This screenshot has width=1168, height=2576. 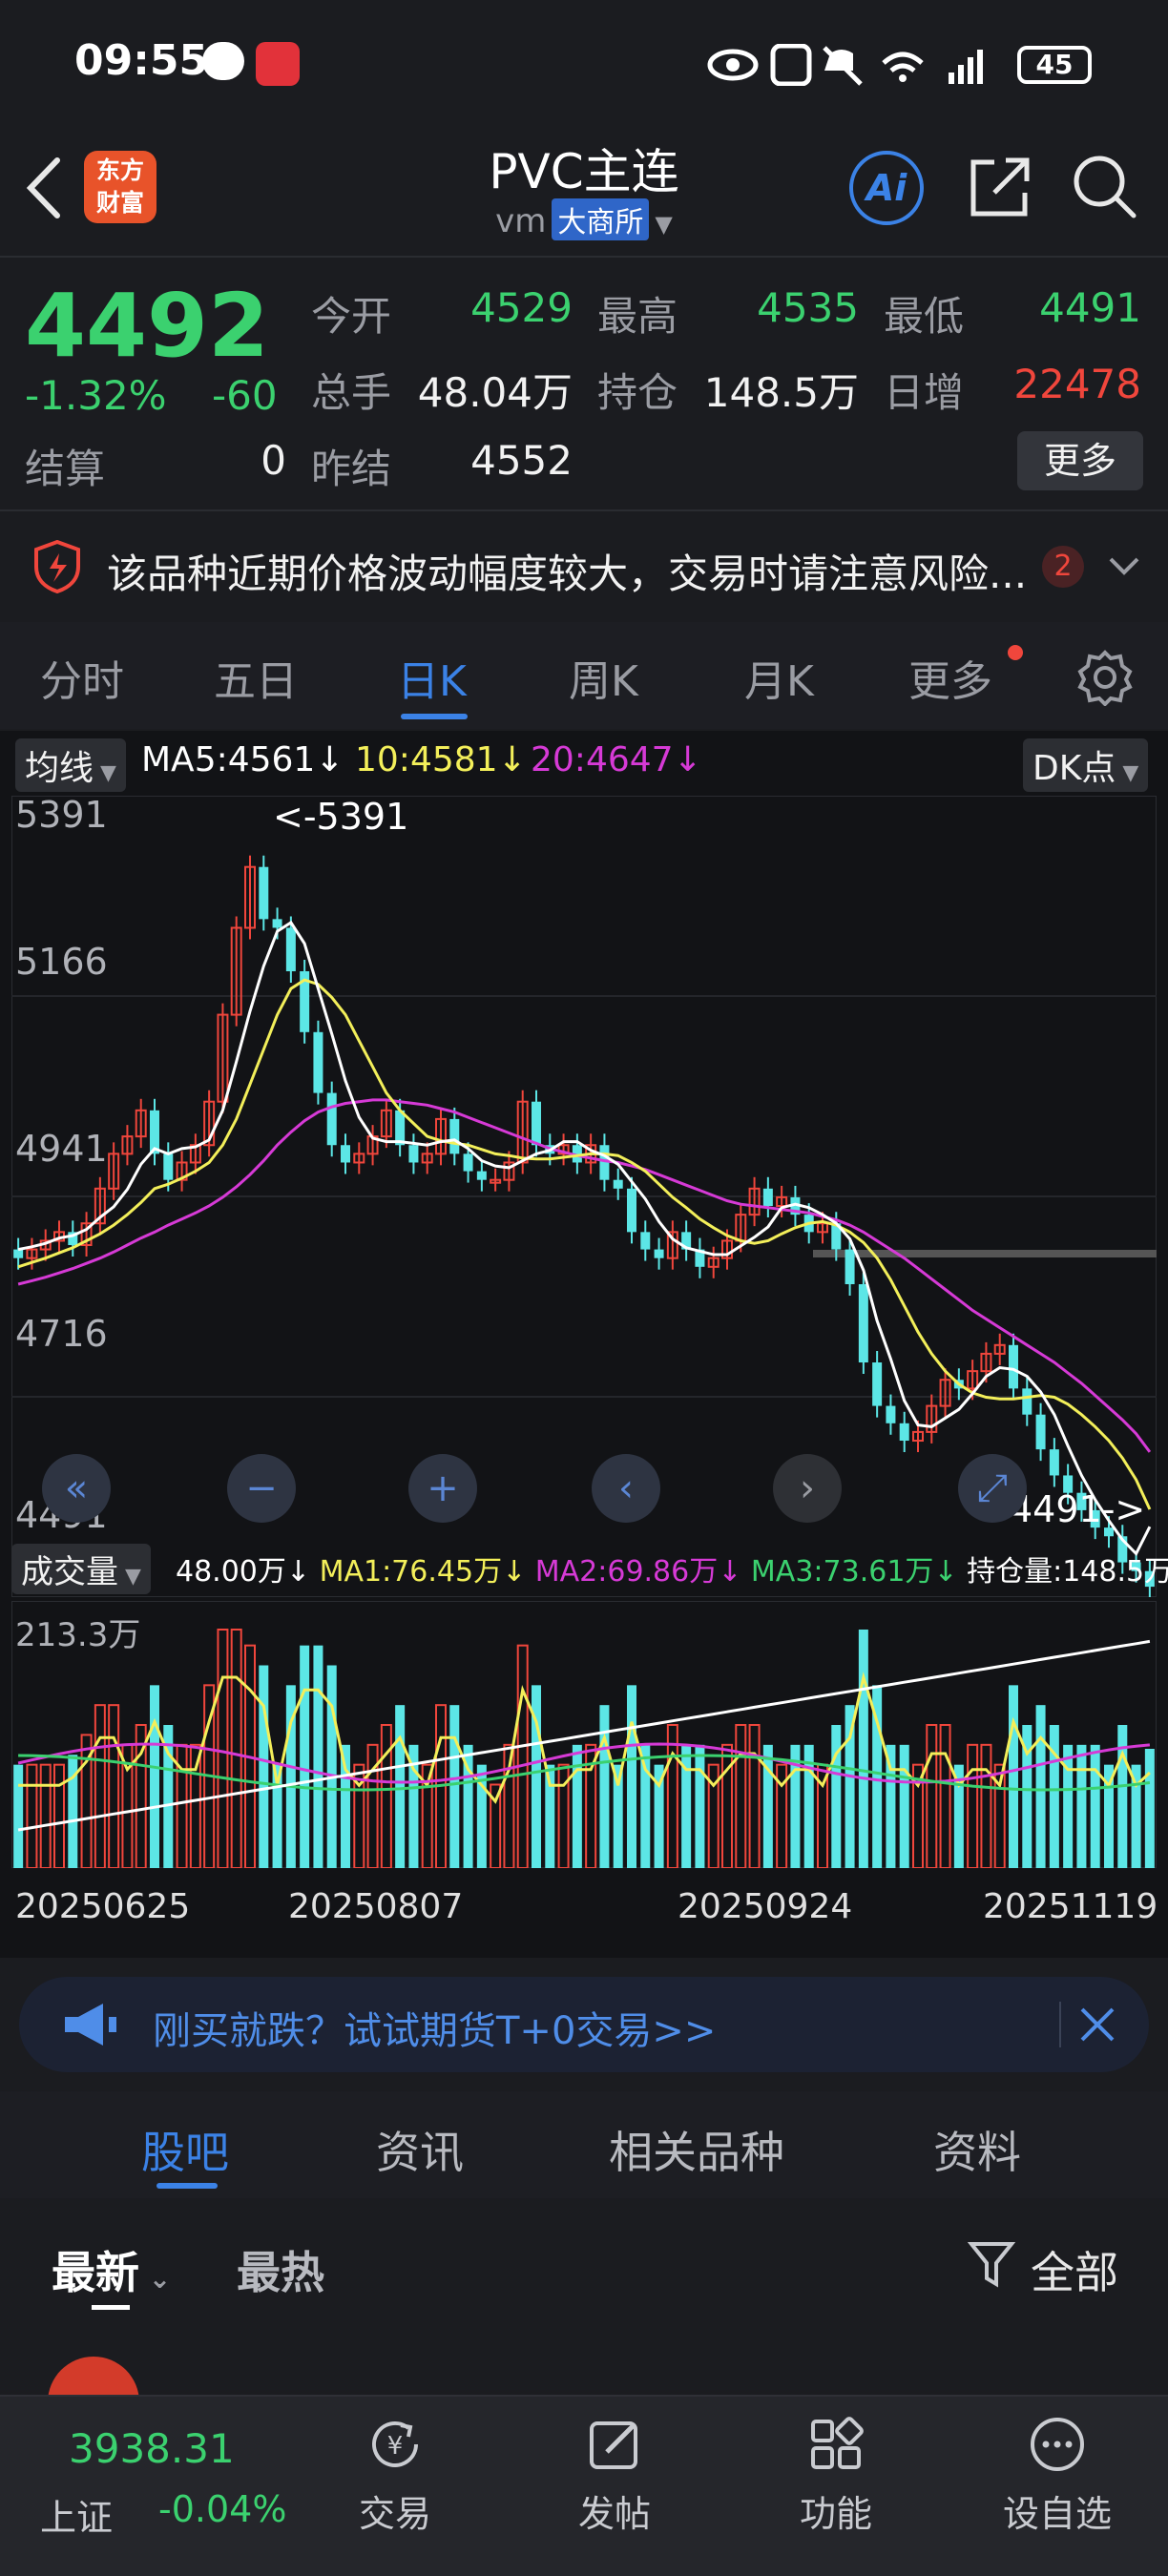 I want to click on tab-five-day: 五日, so click(x=256, y=677).